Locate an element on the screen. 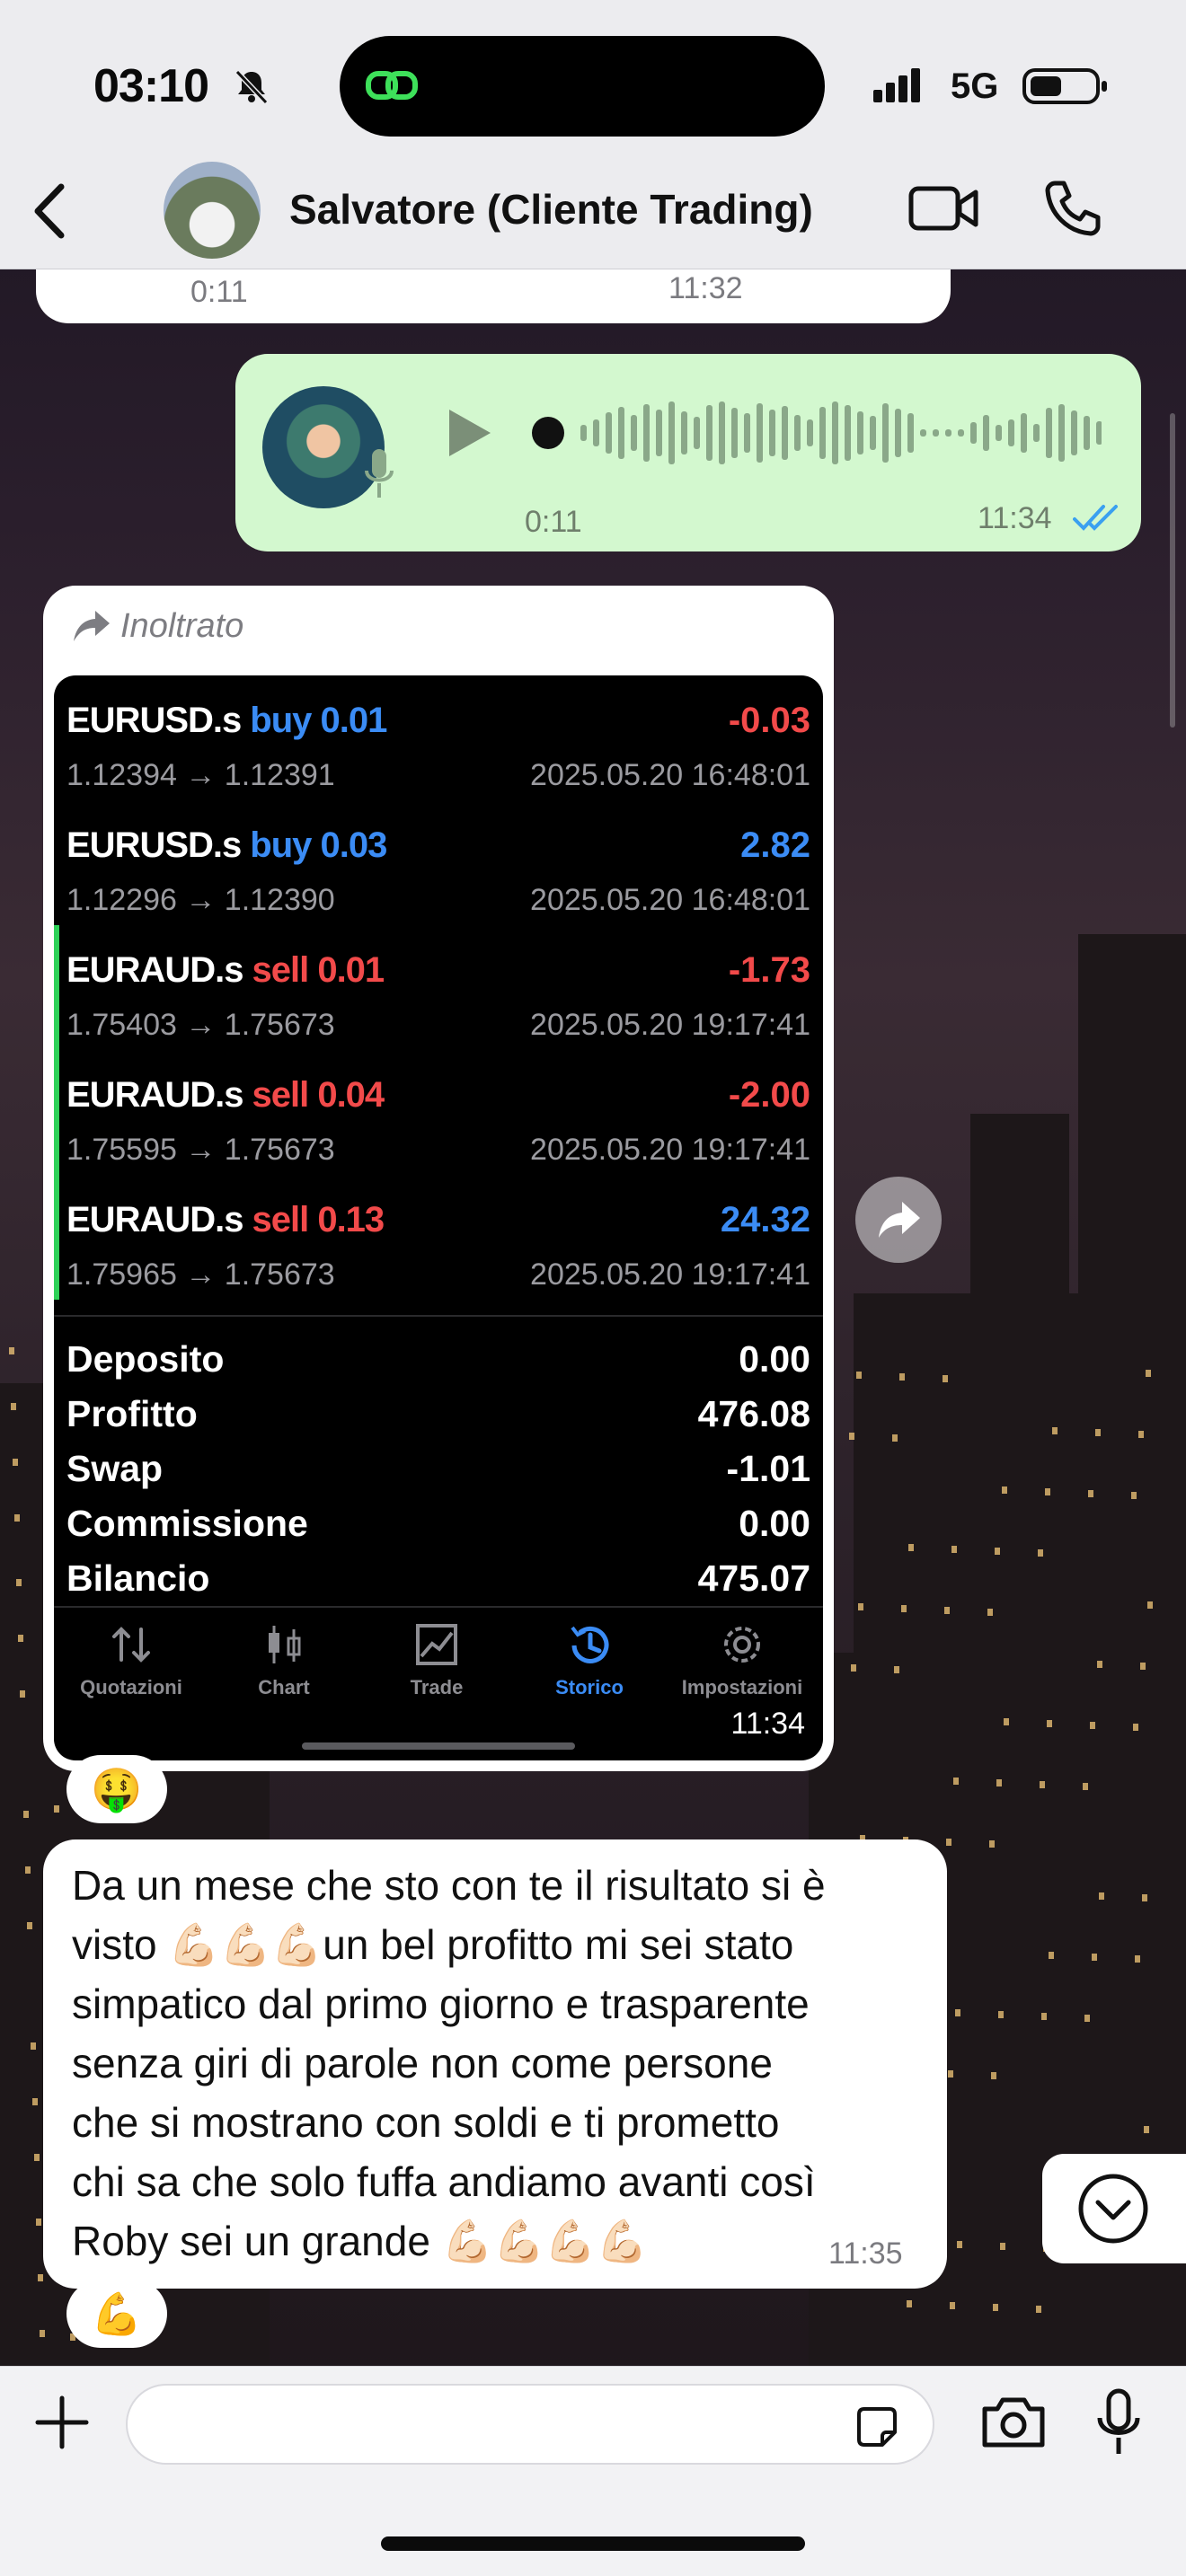 The width and height of the screenshot is (1186, 2576). trend-chart-icon is located at coordinates (436, 1644).